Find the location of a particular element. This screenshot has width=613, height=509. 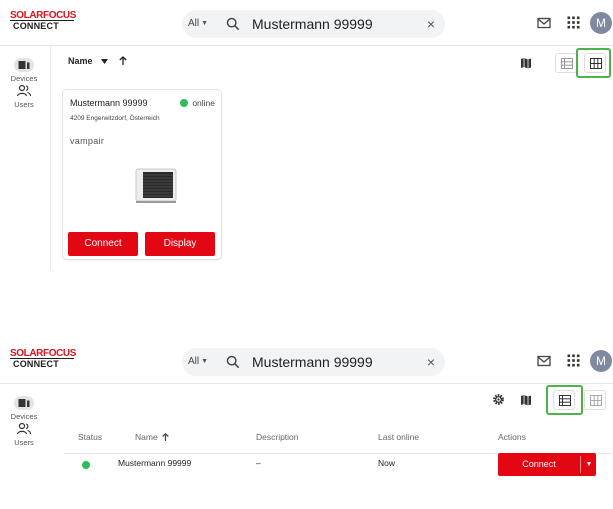

list-view-toggle is located at coordinates (566, 63).